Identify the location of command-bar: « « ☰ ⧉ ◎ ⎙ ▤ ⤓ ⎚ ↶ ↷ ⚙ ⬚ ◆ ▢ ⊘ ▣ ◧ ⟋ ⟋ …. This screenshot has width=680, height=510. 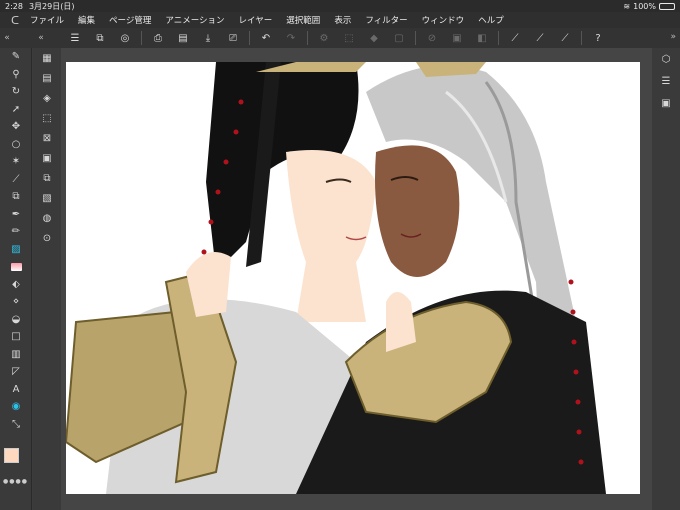
(340, 38).